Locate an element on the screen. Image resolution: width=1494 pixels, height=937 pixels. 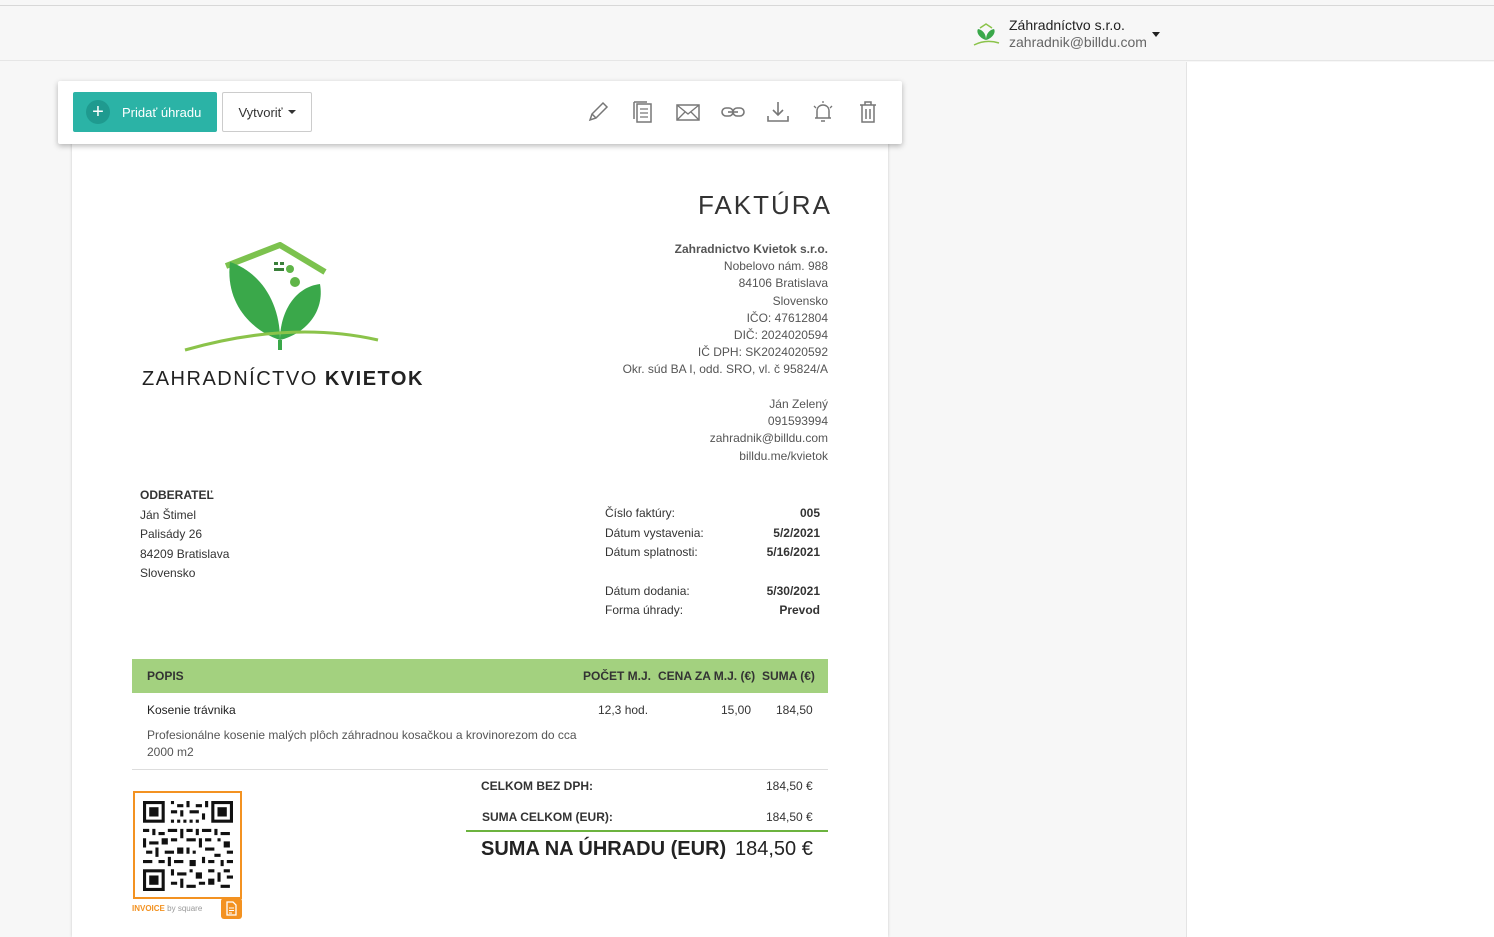
seller-country: Slovensko is located at coordinates (800, 300).